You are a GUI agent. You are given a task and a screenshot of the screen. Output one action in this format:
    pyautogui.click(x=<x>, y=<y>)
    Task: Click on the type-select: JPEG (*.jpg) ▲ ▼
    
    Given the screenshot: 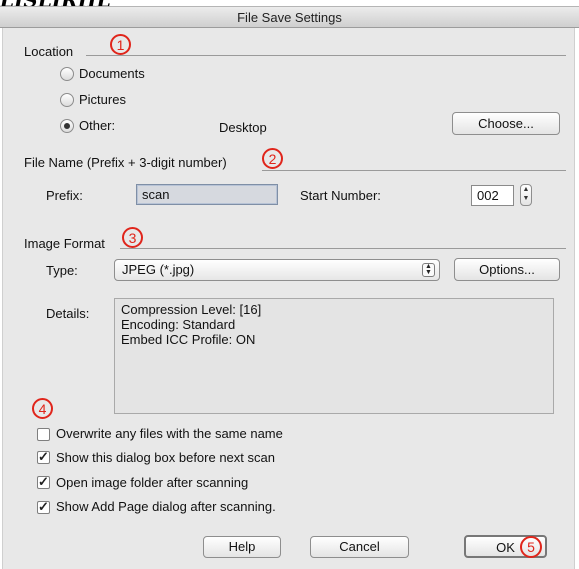 What is the action you would take?
    pyautogui.click(x=277, y=270)
    